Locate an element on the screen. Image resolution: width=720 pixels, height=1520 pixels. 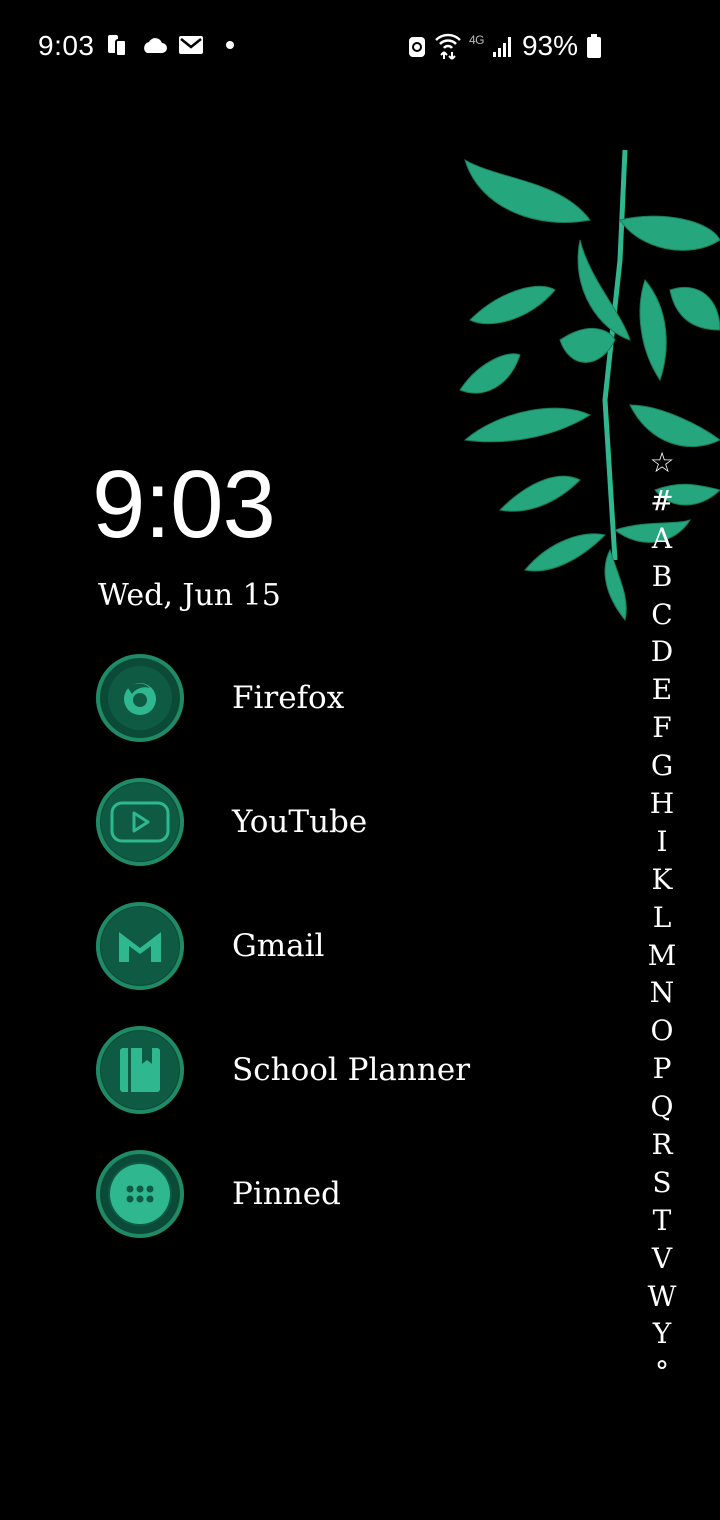
status-bar: 9:03 4G 93% is located at coordinates (360, 48).